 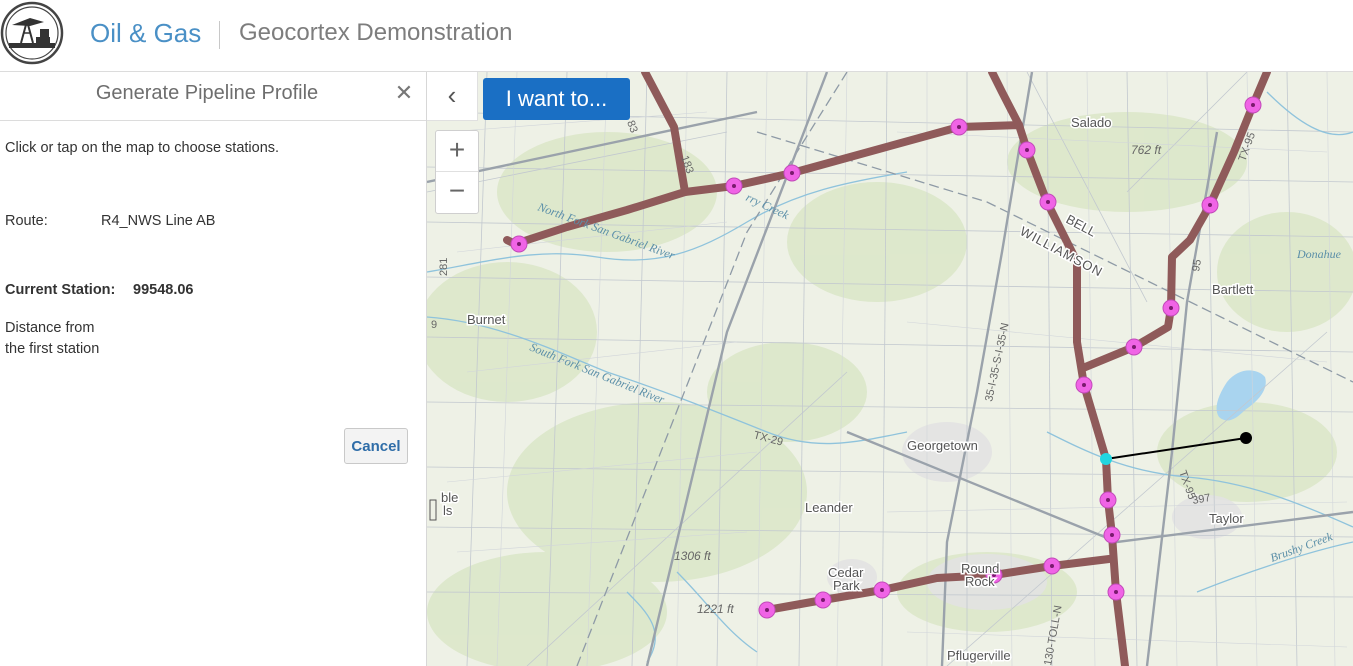 What do you see at coordinates (32, 33) in the screenshot?
I see `oil-derrick-icon` at bounding box center [32, 33].